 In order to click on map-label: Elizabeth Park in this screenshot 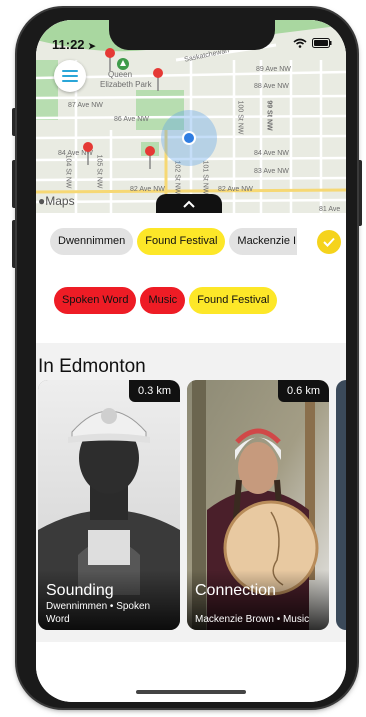, I will do `click(126, 84)`.